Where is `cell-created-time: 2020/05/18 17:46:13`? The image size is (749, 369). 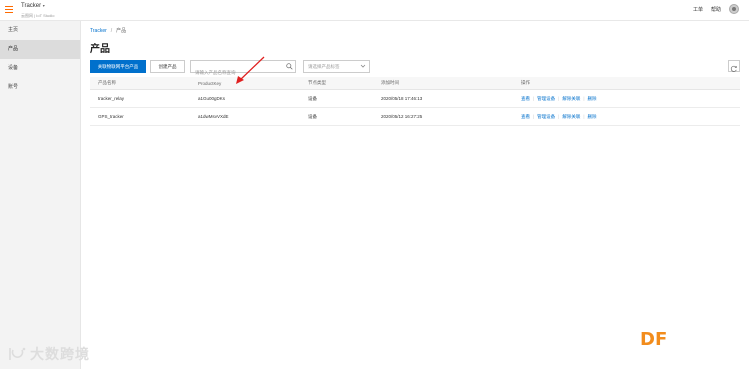 cell-created-time: 2020/05/18 17:46:13 is located at coordinates (402, 98).